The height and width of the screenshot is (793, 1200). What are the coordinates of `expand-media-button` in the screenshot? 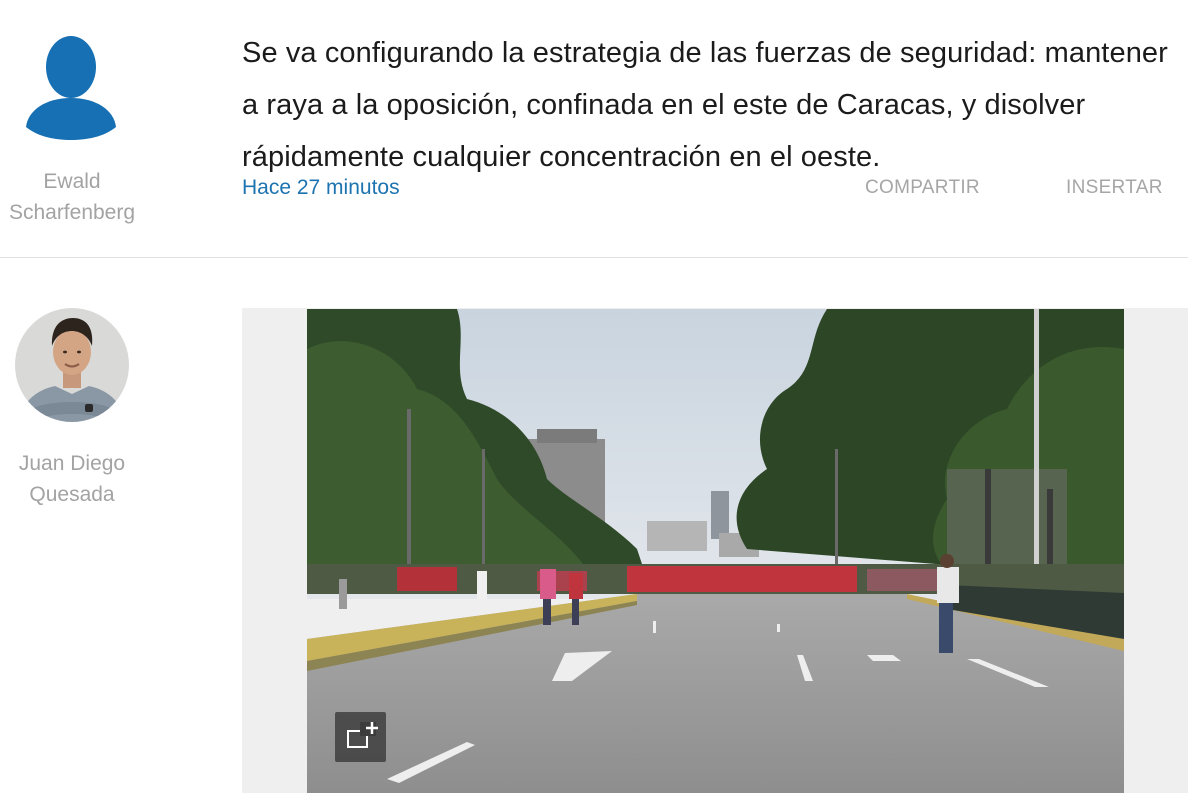 It's located at (360, 737).